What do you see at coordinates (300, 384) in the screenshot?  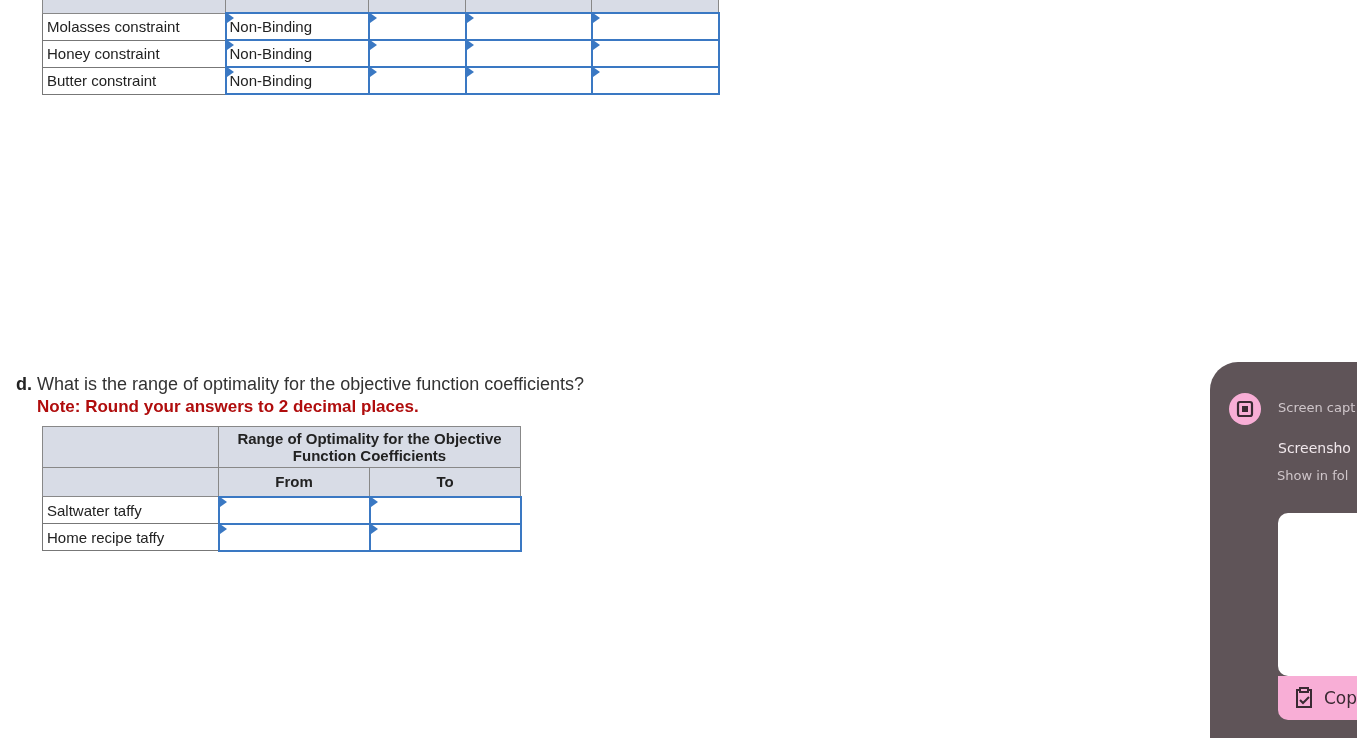 I see `question-text: d. What is the range of optimality for the objective function coefficients?` at bounding box center [300, 384].